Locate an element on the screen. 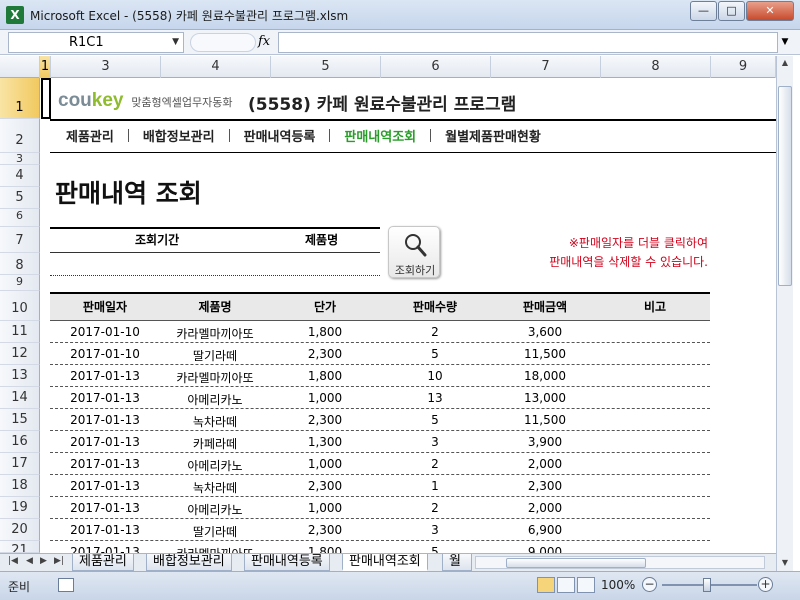 The image size is (800, 600). sheet-tab-sales-entry: 판매내역등록 is located at coordinates (287, 562).